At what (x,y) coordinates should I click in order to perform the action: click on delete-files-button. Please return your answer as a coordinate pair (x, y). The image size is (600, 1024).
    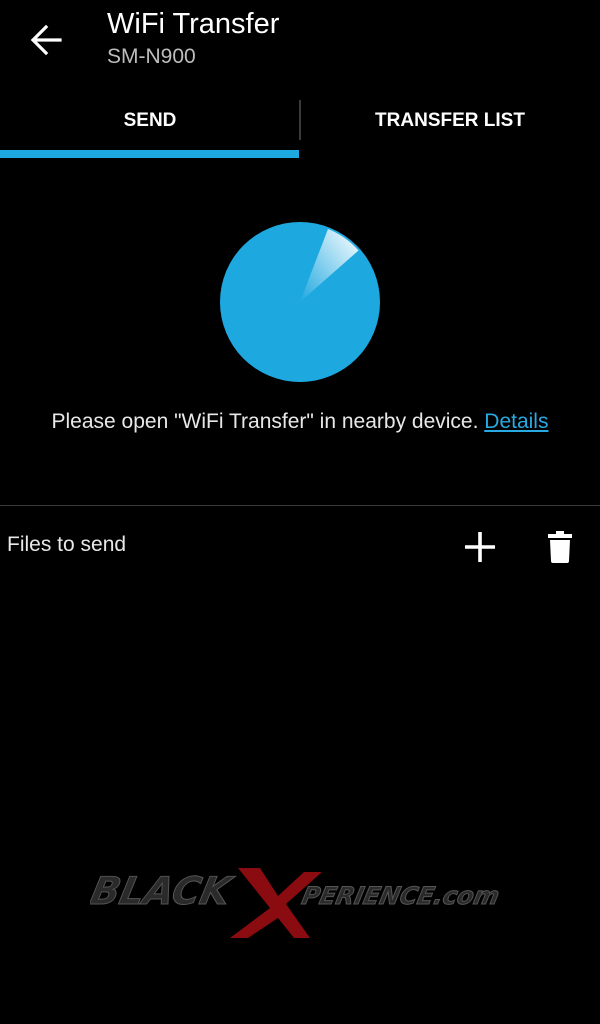
    Looking at the image, I should click on (560, 547).